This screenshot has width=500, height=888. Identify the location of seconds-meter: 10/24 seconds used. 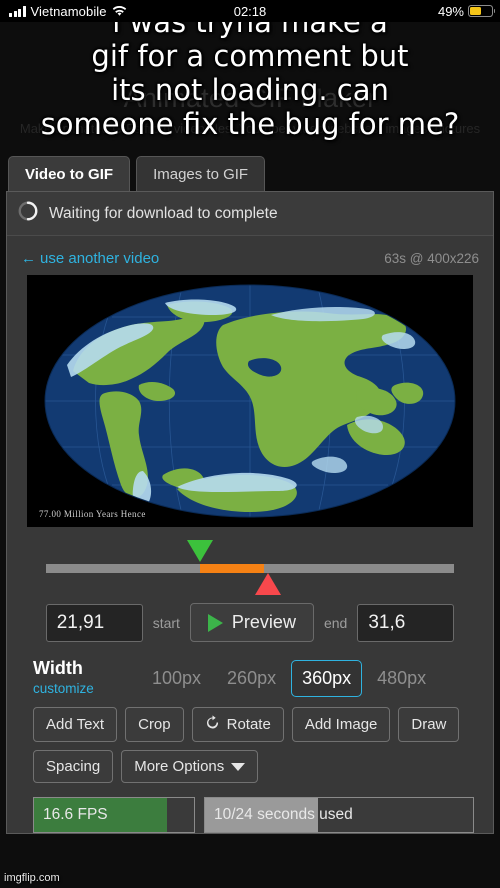
(339, 815).